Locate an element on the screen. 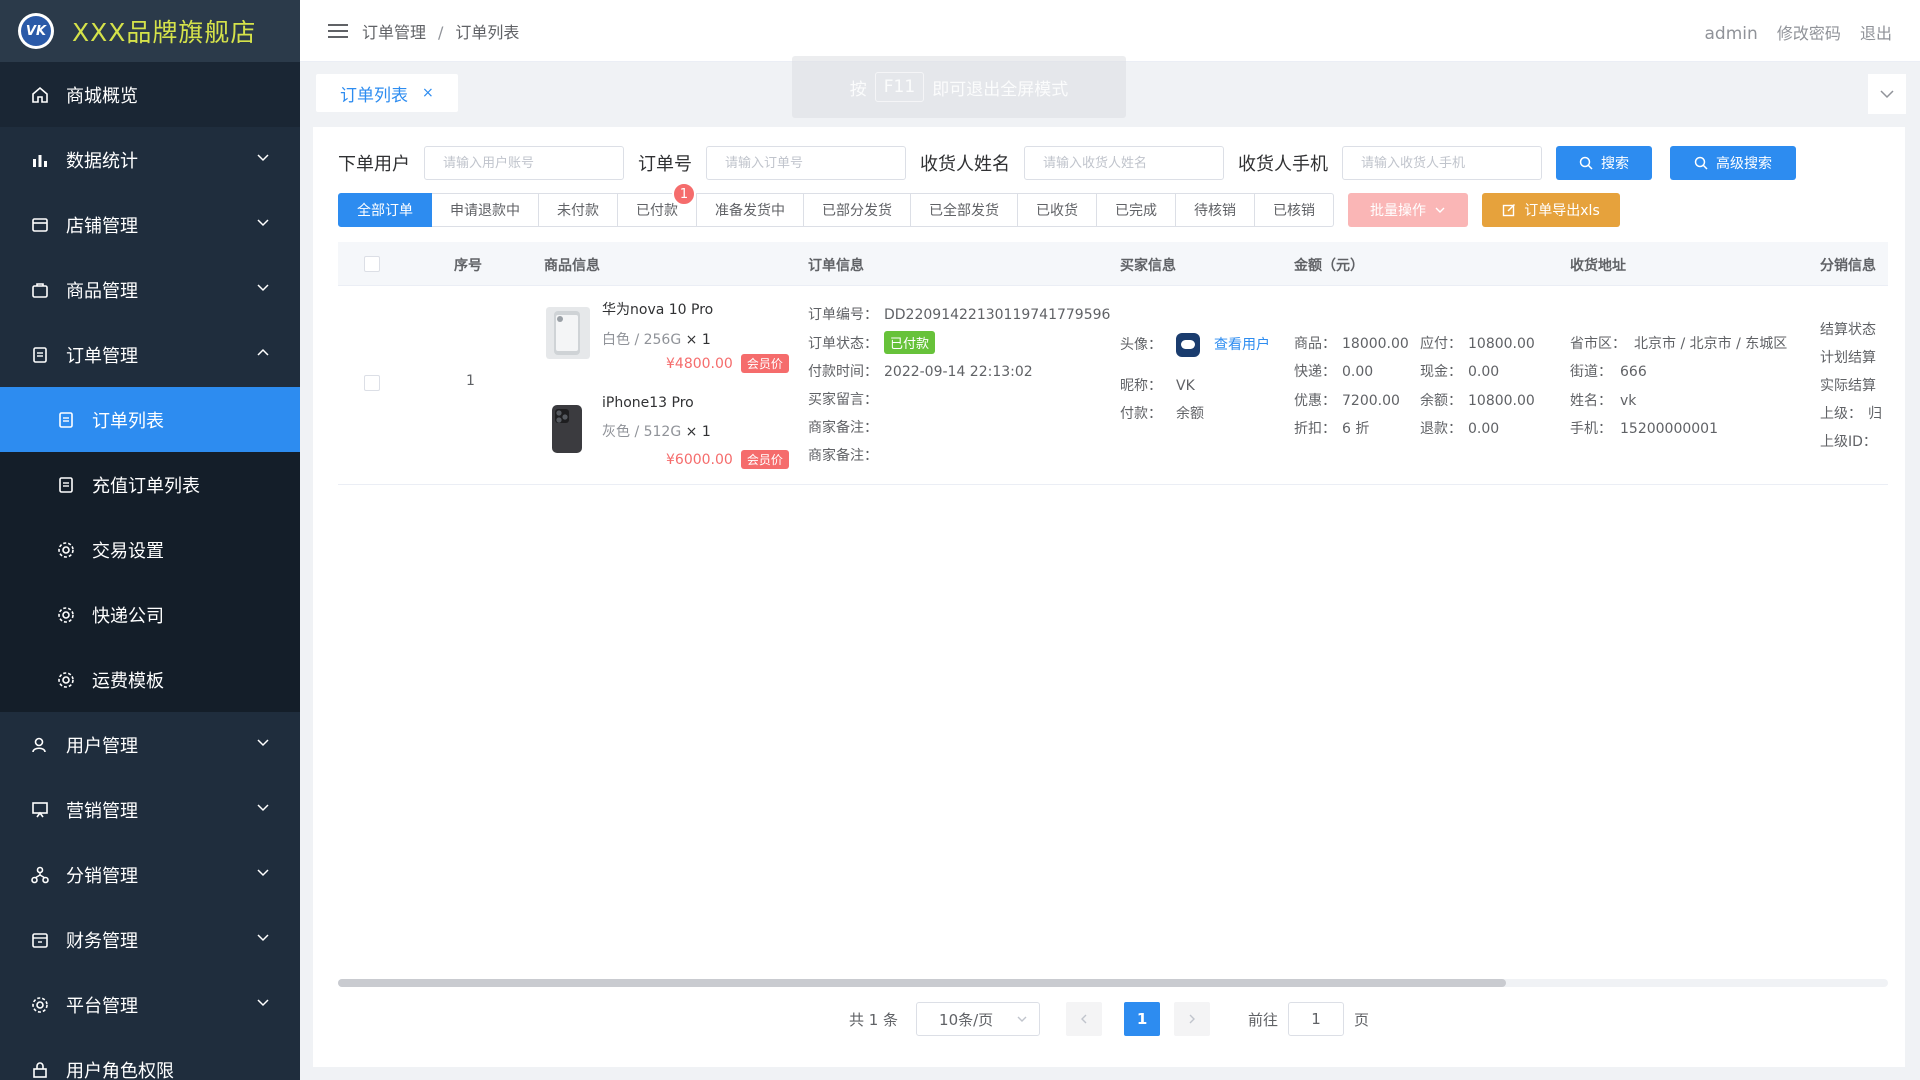 Image resolution: width=1920 pixels, height=1080 pixels. close-icon: × is located at coordinates (428, 93).